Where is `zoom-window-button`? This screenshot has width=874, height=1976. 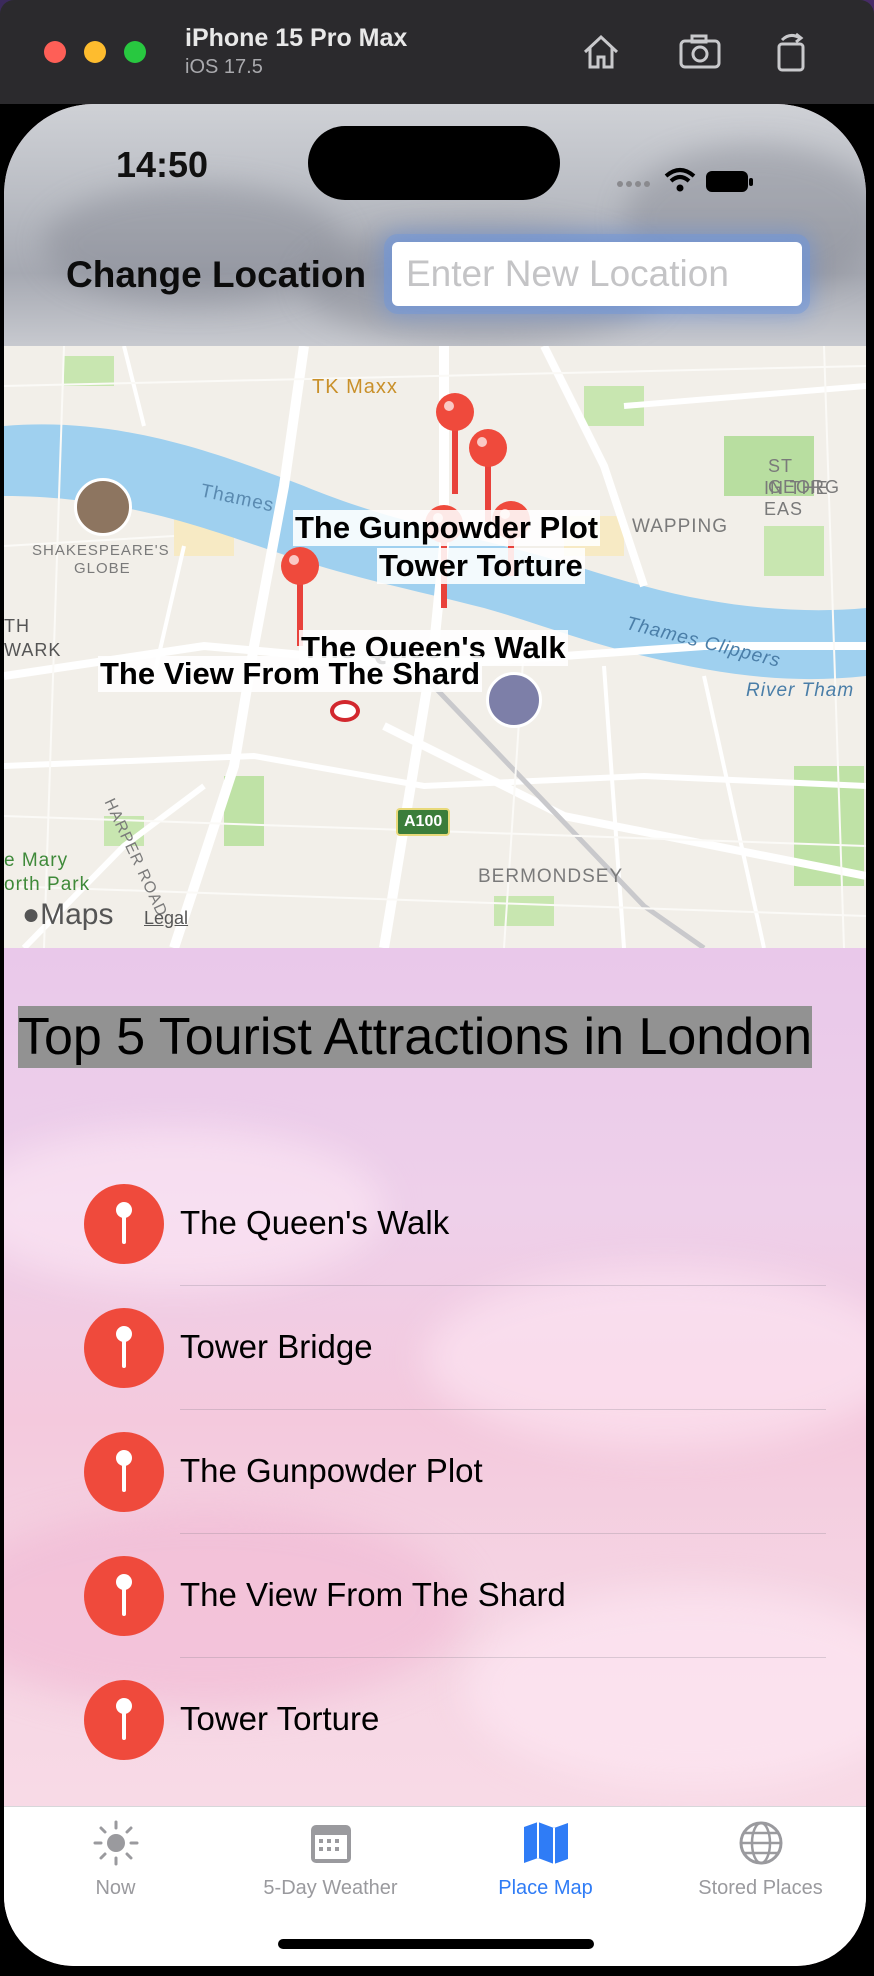
zoom-window-button is located at coordinates (135, 52).